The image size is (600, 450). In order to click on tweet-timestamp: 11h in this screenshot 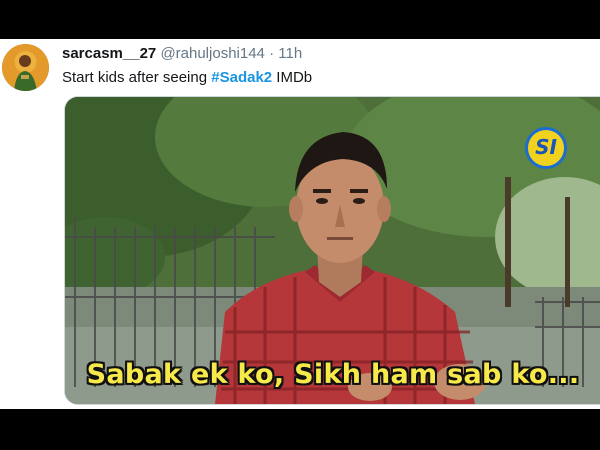, I will do `click(290, 53)`.